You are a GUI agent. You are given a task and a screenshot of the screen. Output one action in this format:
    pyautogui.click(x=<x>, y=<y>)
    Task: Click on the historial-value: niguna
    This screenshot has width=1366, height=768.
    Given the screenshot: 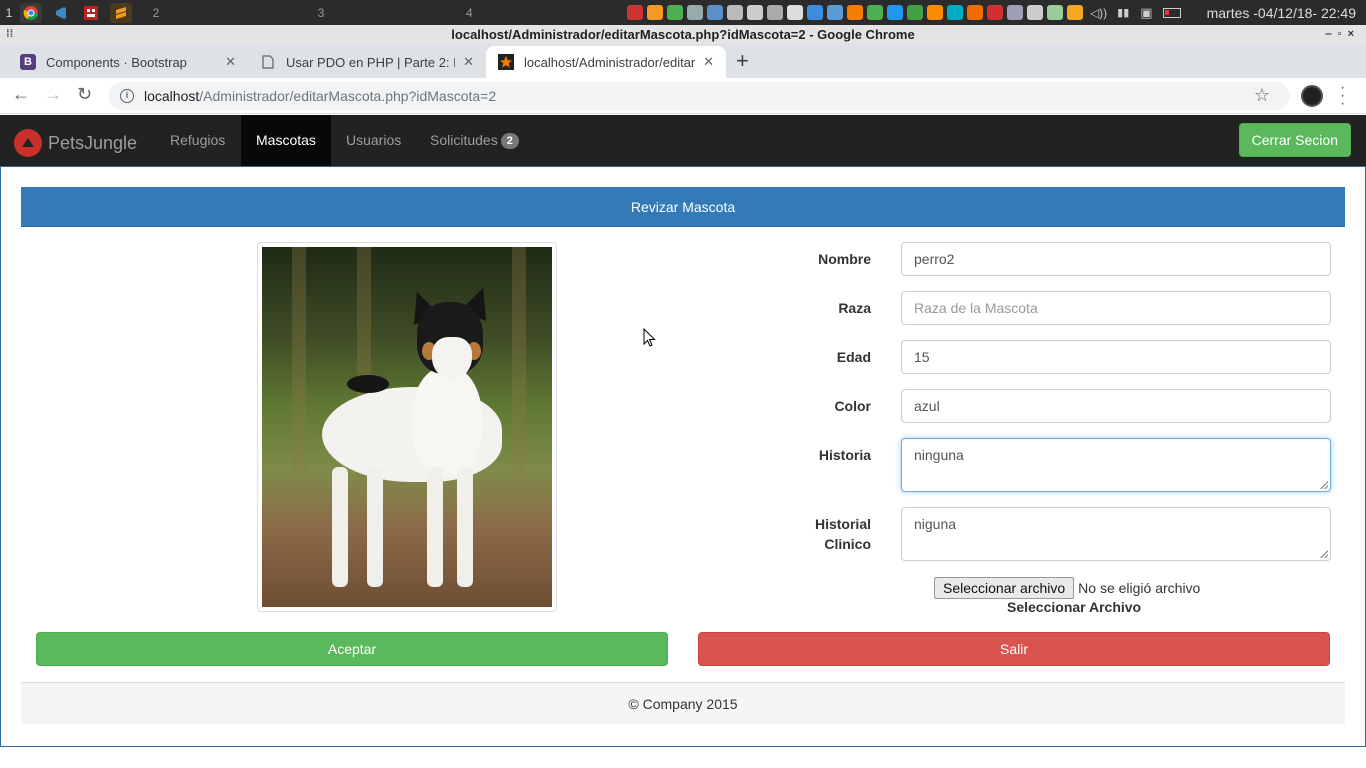 What is the action you would take?
    pyautogui.click(x=935, y=524)
    